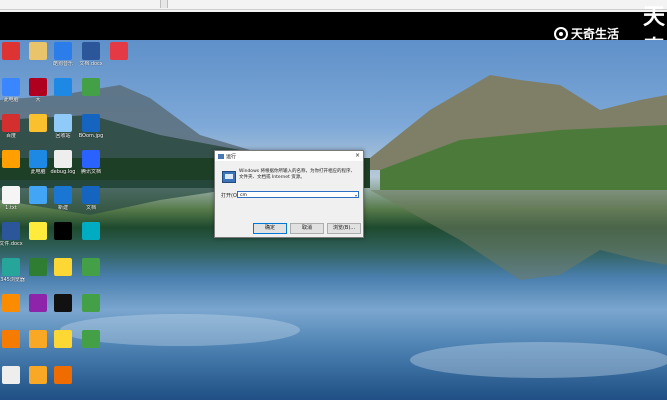  I want to click on desktop-icon: 文档, so click(91, 198).